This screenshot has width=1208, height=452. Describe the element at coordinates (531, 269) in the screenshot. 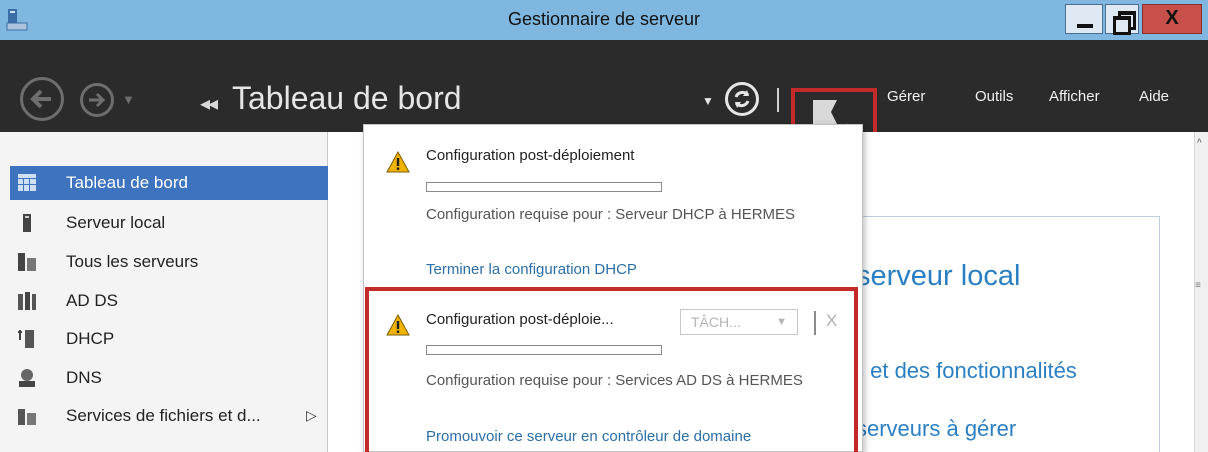

I see `complete-dhcp-configuration-link: Terminer la configuration DHCP` at that location.